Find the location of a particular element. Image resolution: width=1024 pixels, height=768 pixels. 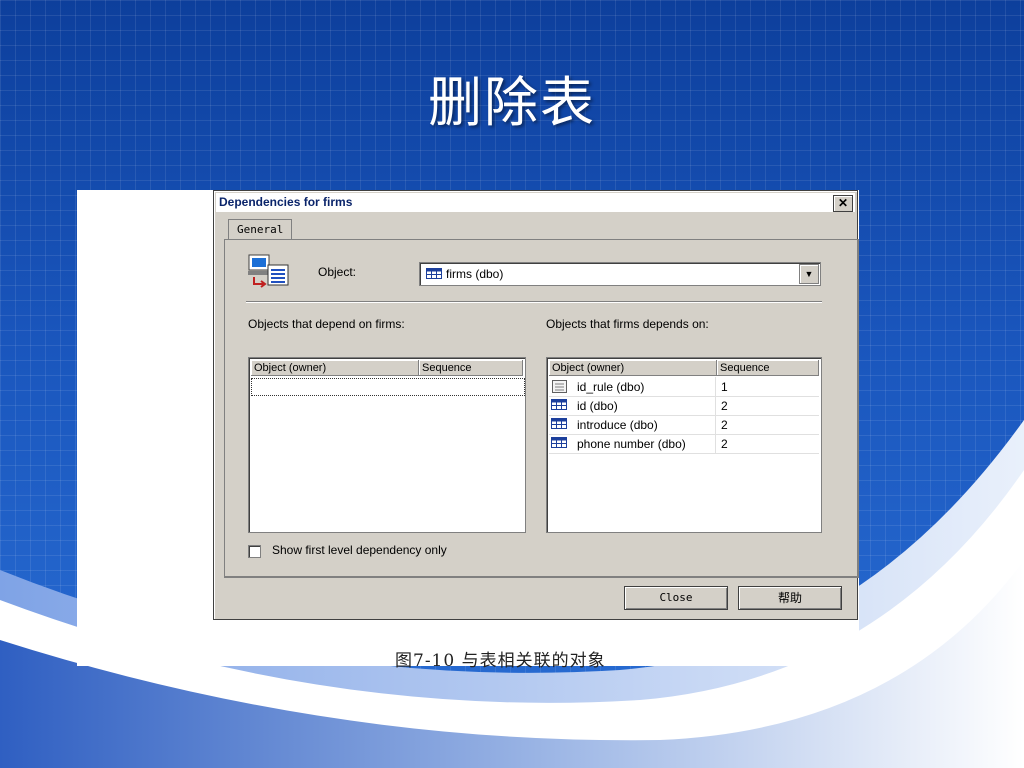

help-button: 帮助 is located at coordinates (790, 598).